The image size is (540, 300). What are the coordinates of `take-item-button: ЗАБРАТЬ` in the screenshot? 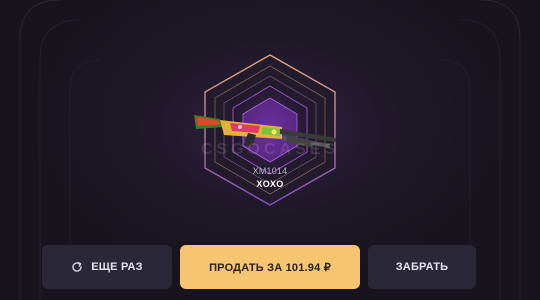 It's located at (422, 267).